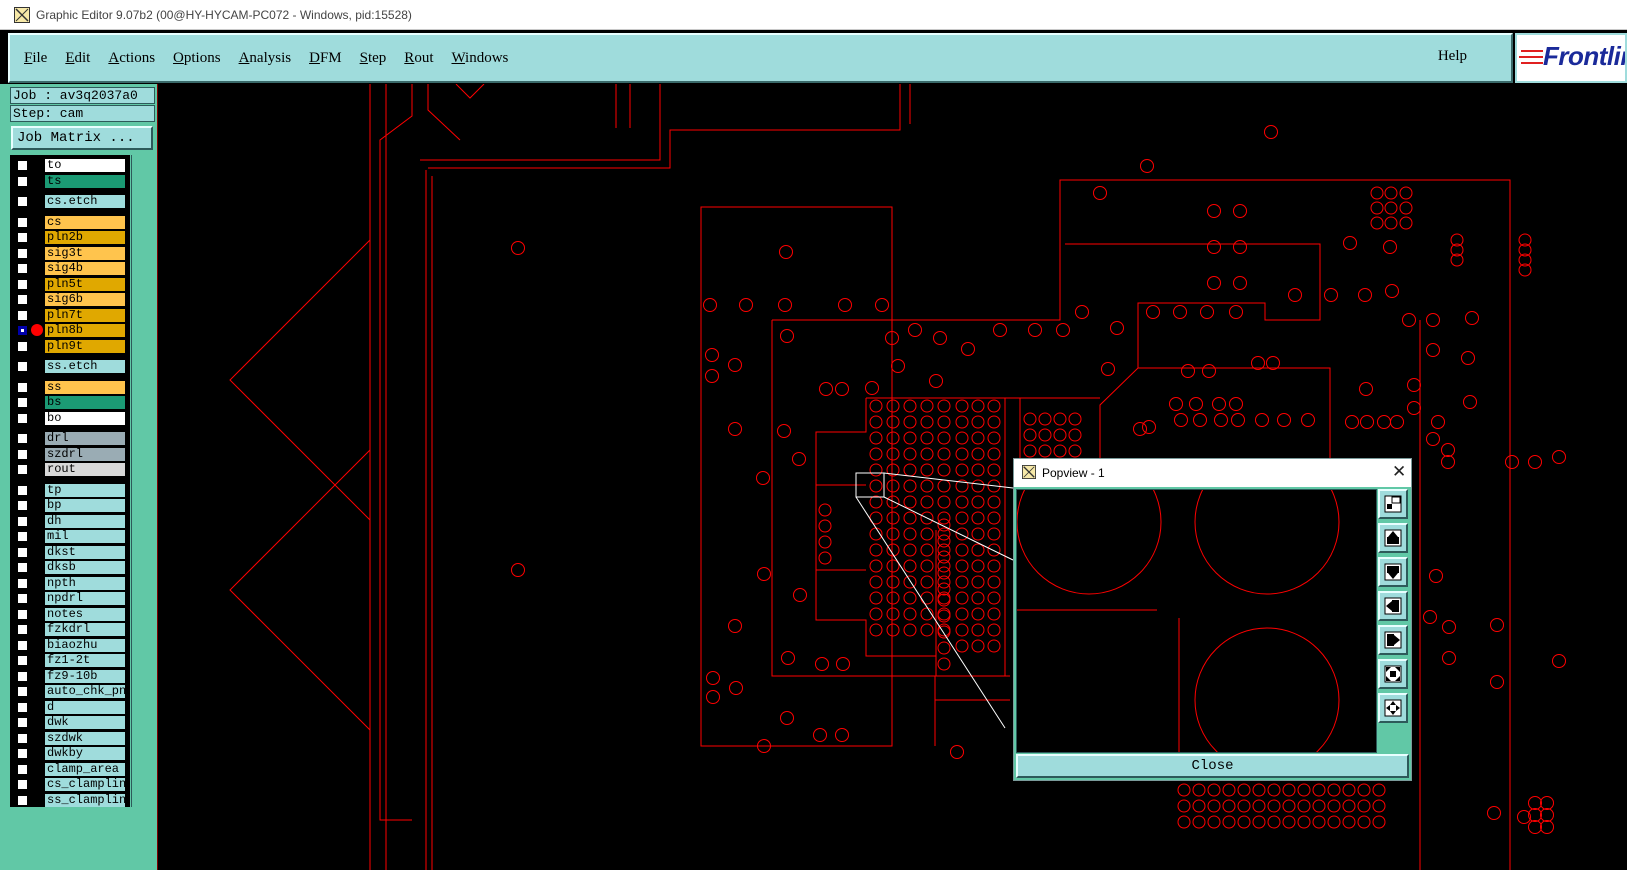 The height and width of the screenshot is (870, 1627). I want to click on layer-name: auto_chk_pnl, so click(85, 691).